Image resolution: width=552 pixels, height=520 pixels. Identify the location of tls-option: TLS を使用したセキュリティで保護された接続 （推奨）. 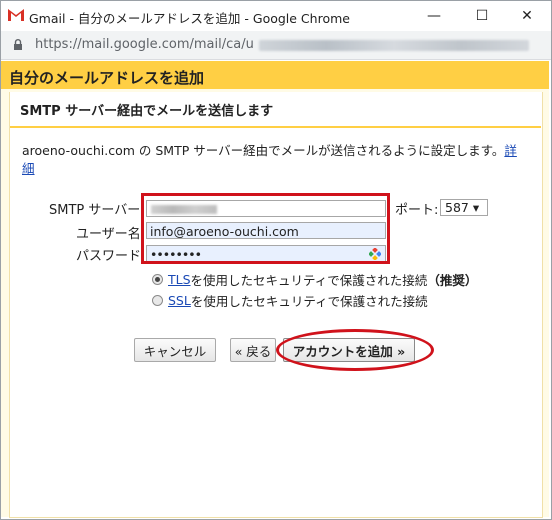
(314, 279).